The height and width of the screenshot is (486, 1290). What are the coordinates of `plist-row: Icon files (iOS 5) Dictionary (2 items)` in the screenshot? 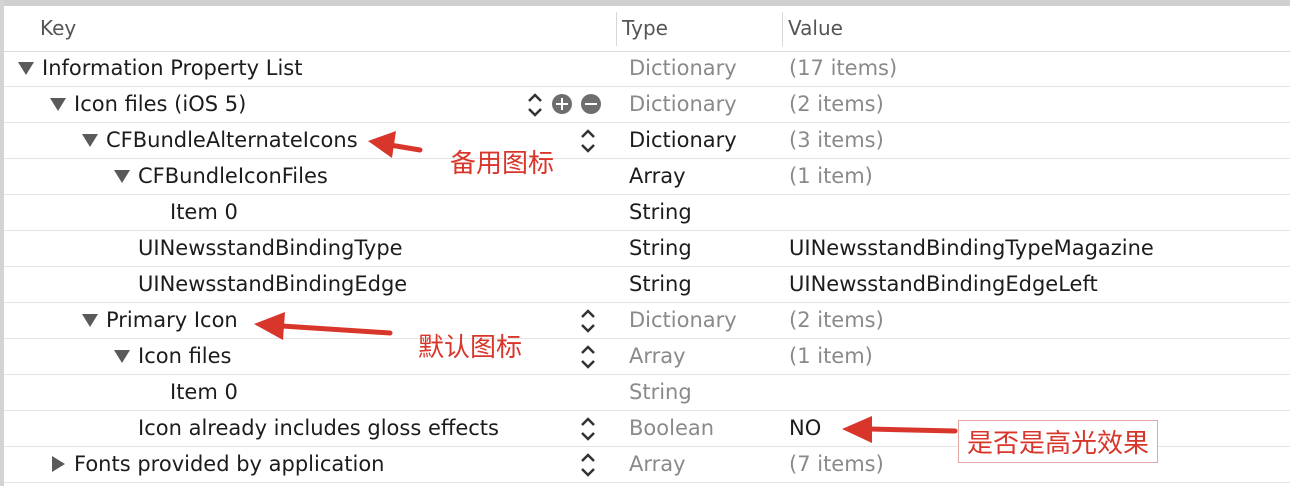 It's located at (647, 105).